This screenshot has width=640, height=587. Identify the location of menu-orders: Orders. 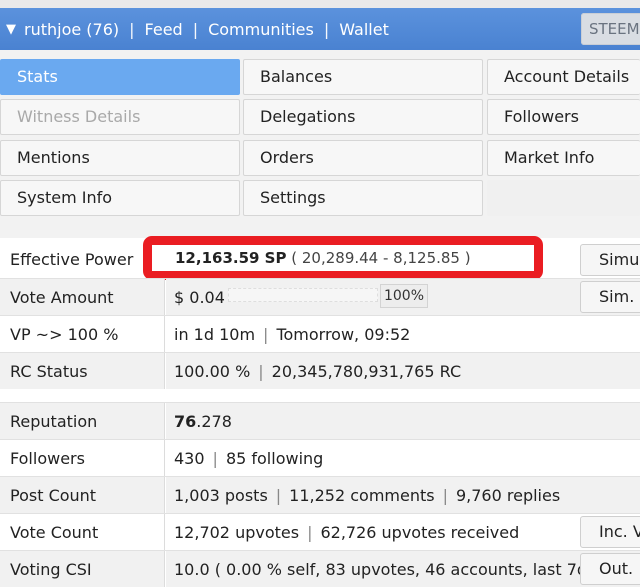
(363, 158).